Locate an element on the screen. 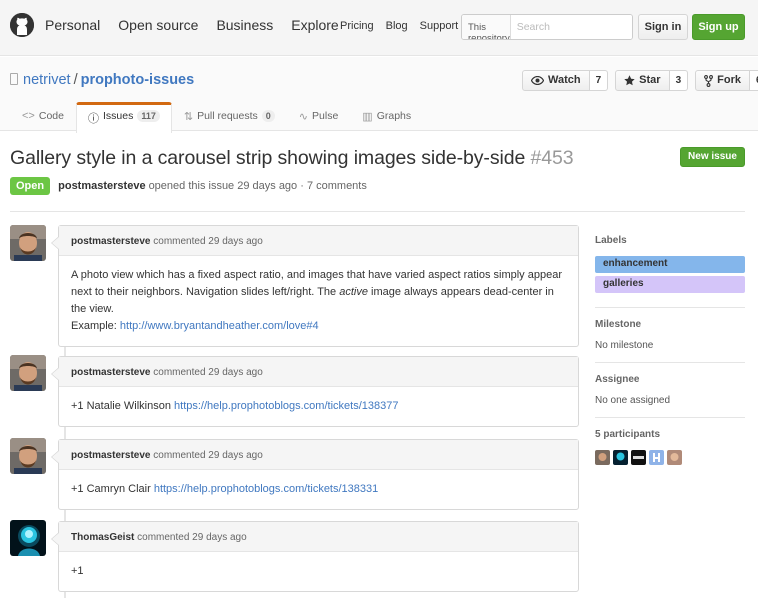  nav-personal: Personal is located at coordinates (72, 25).